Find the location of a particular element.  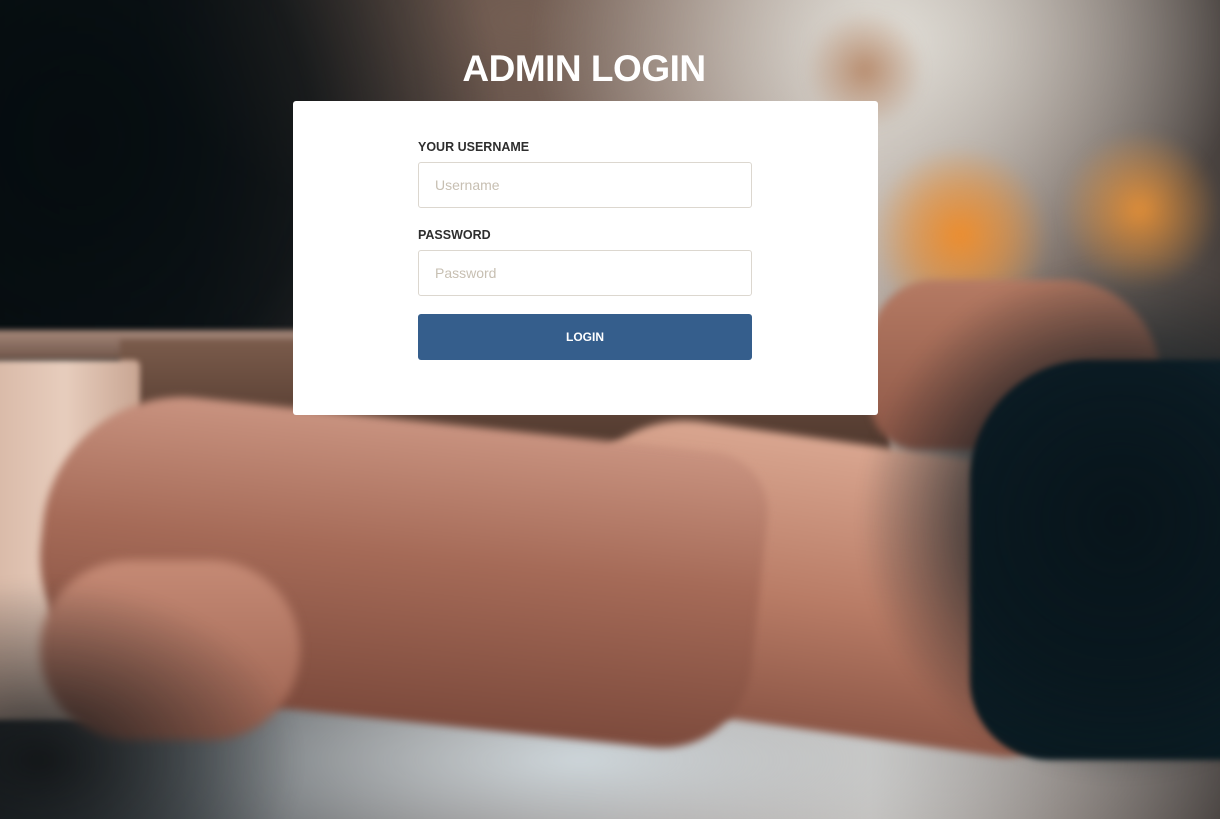

page-title: ADMIN LOGIN is located at coordinates (584, 68).